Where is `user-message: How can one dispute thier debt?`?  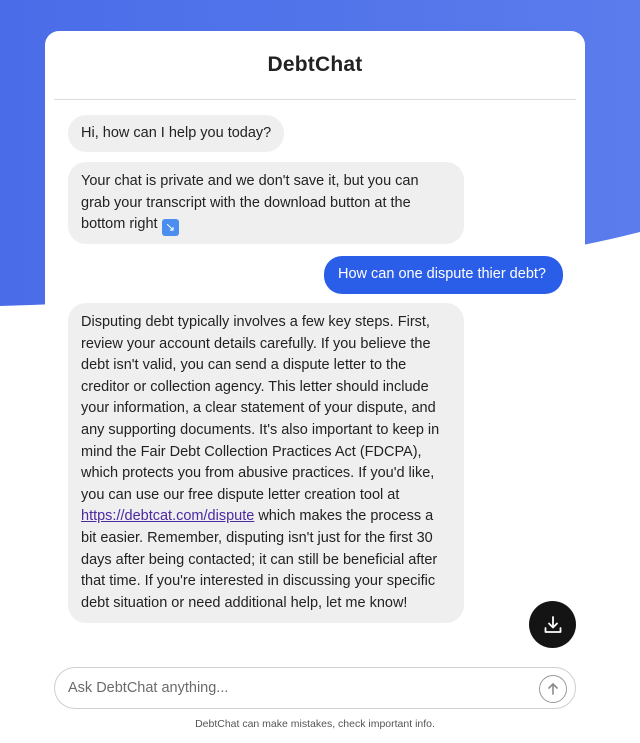
user-message: How can one dispute thier debt? is located at coordinates (443, 275).